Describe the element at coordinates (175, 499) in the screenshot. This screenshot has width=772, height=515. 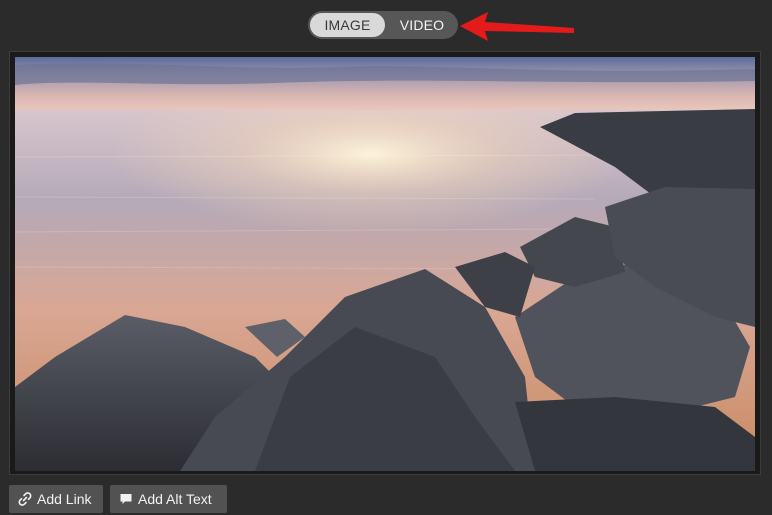
I see `add-alt-text-label: Add Alt Text` at that location.